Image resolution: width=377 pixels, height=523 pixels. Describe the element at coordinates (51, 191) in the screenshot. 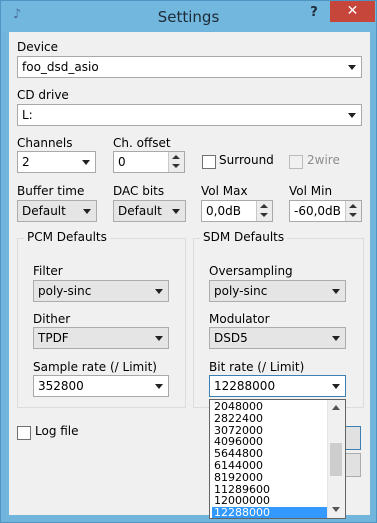

I see `buffer-time-label: Buffer time` at that location.